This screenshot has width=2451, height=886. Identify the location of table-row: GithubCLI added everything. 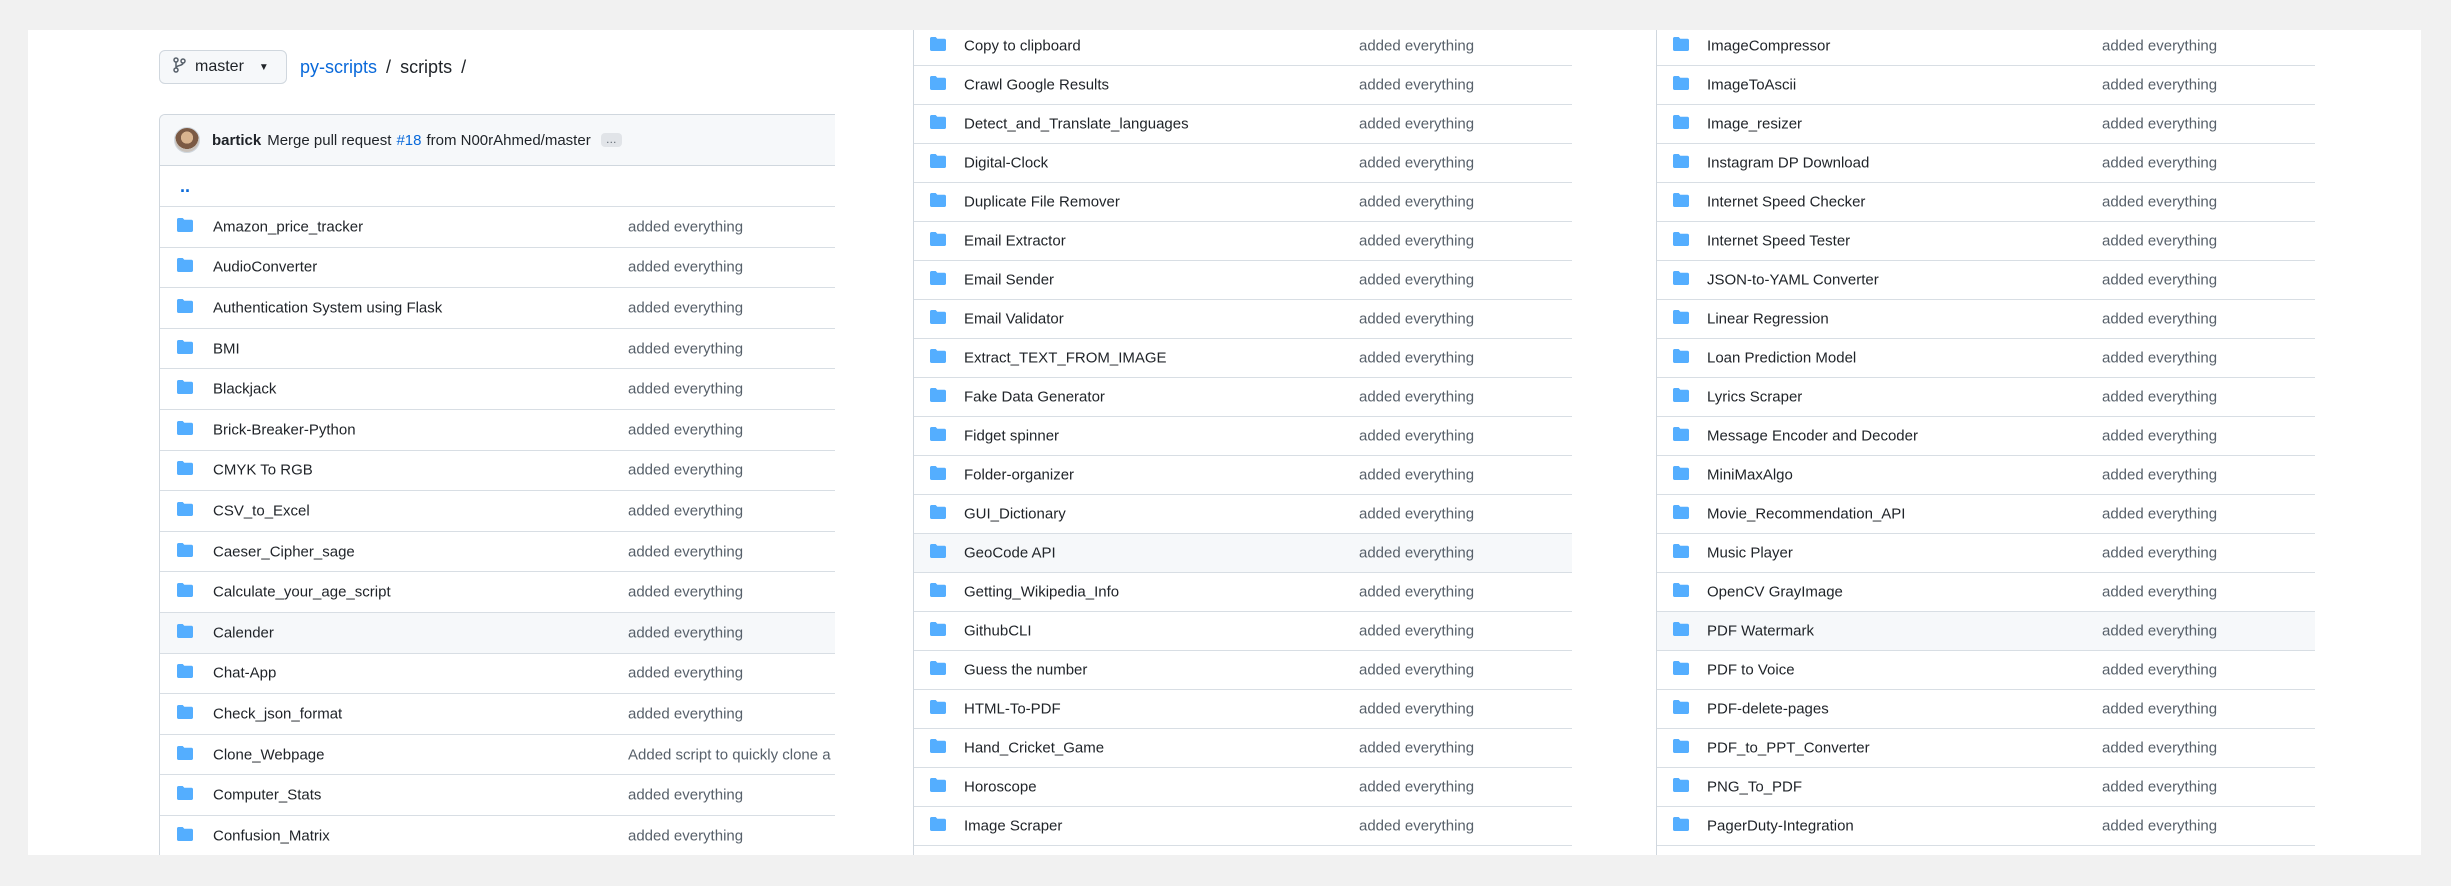
(1243, 631).